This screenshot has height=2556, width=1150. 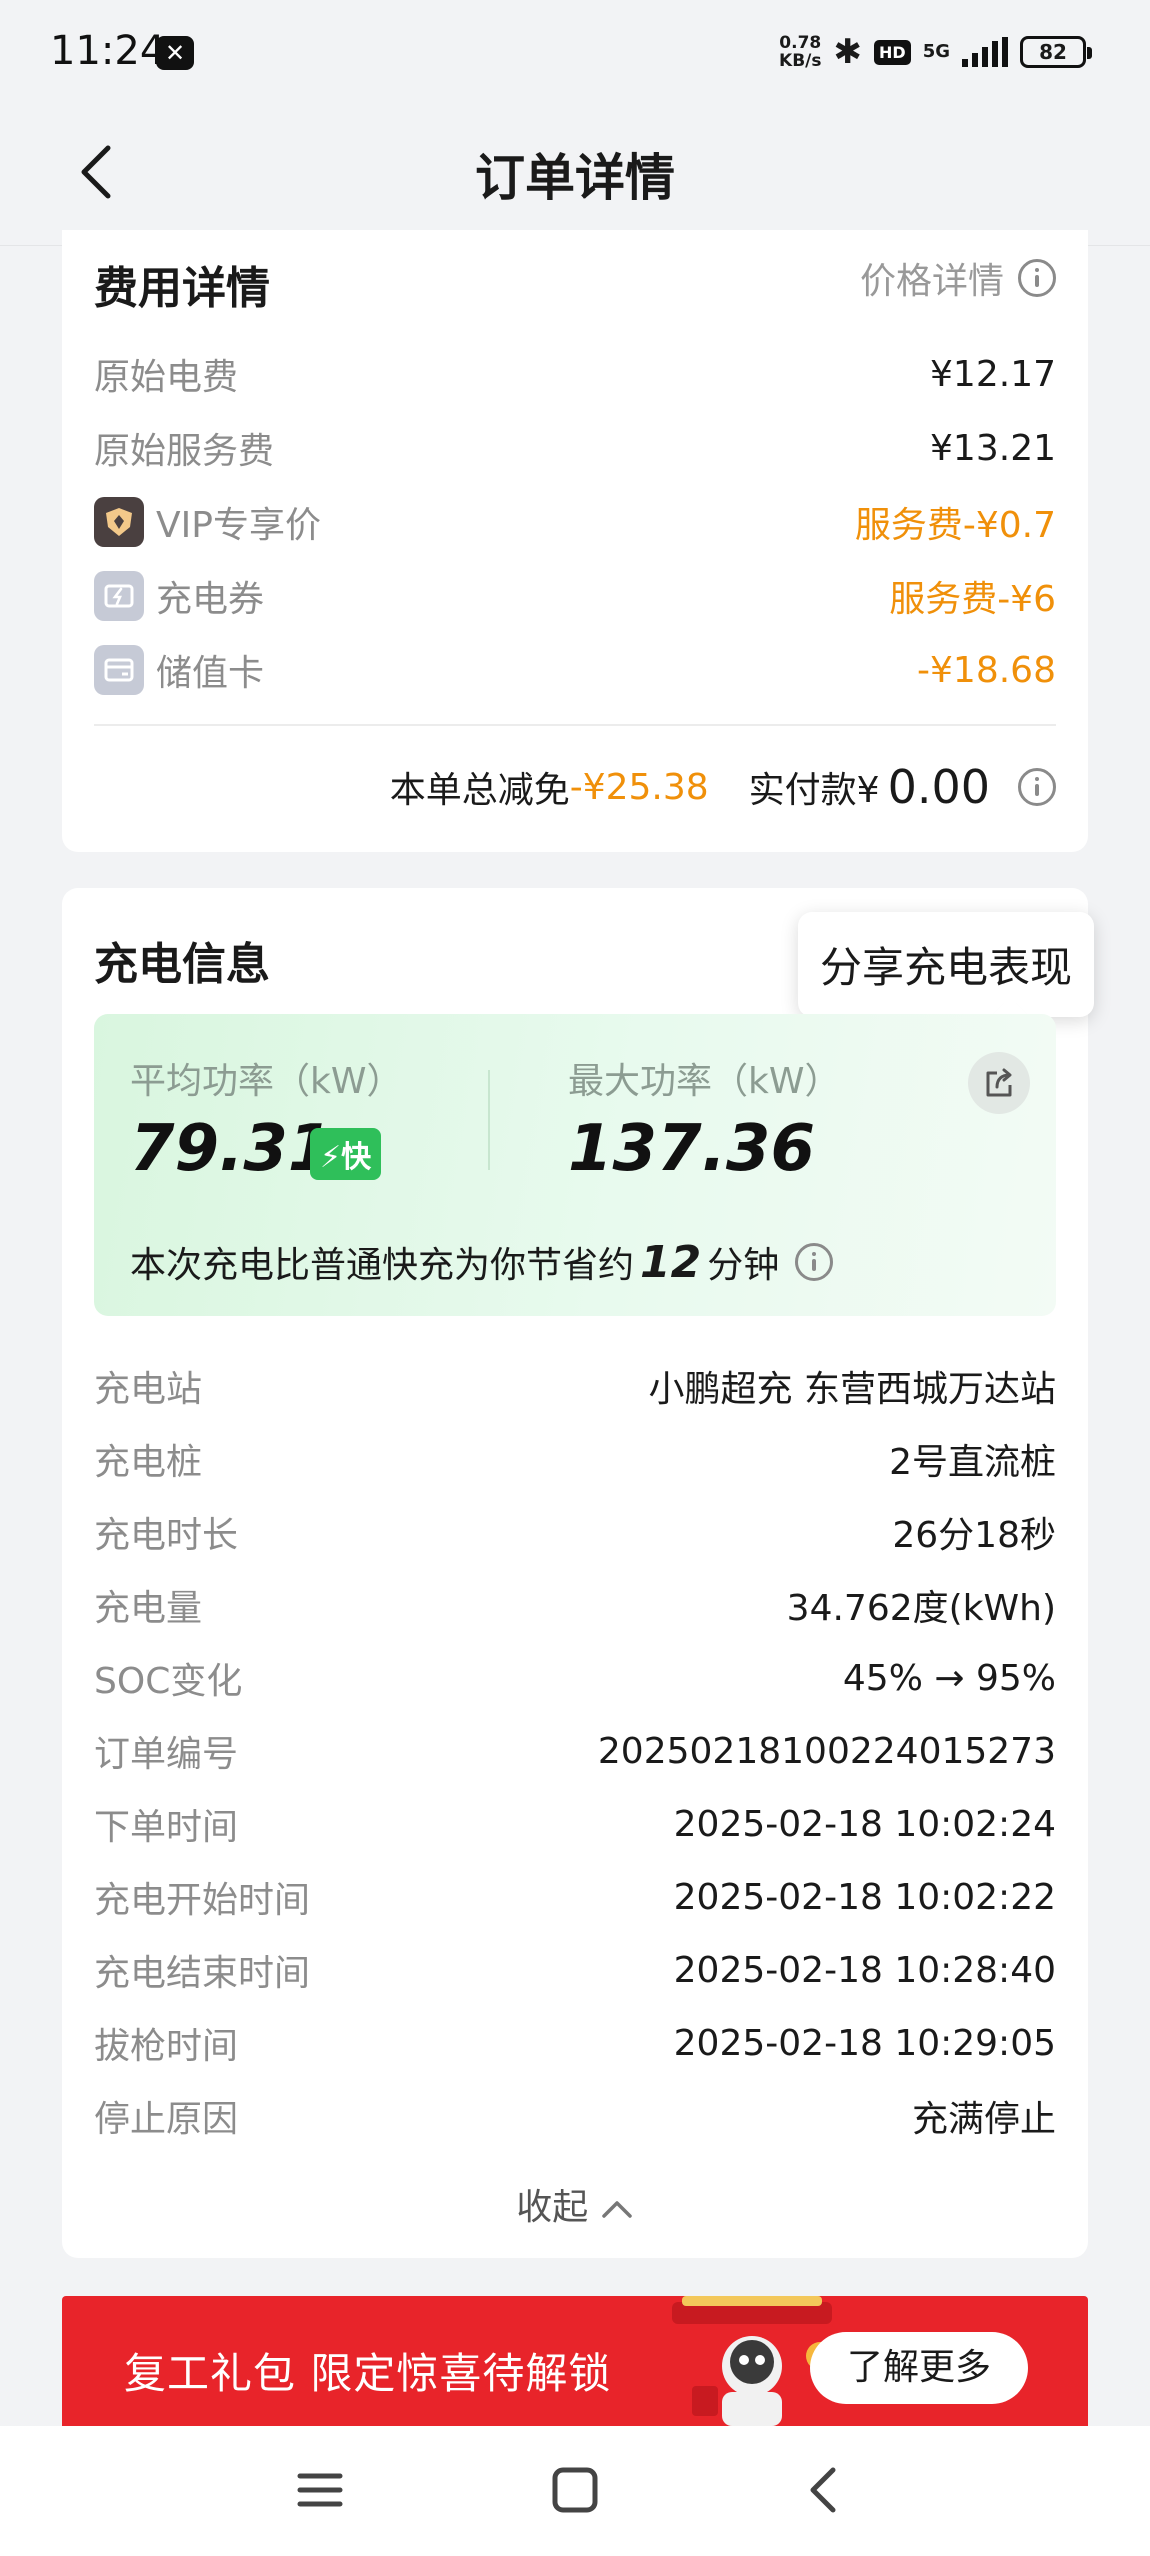 I want to click on info-label: 订单编号, so click(x=166, y=1754).